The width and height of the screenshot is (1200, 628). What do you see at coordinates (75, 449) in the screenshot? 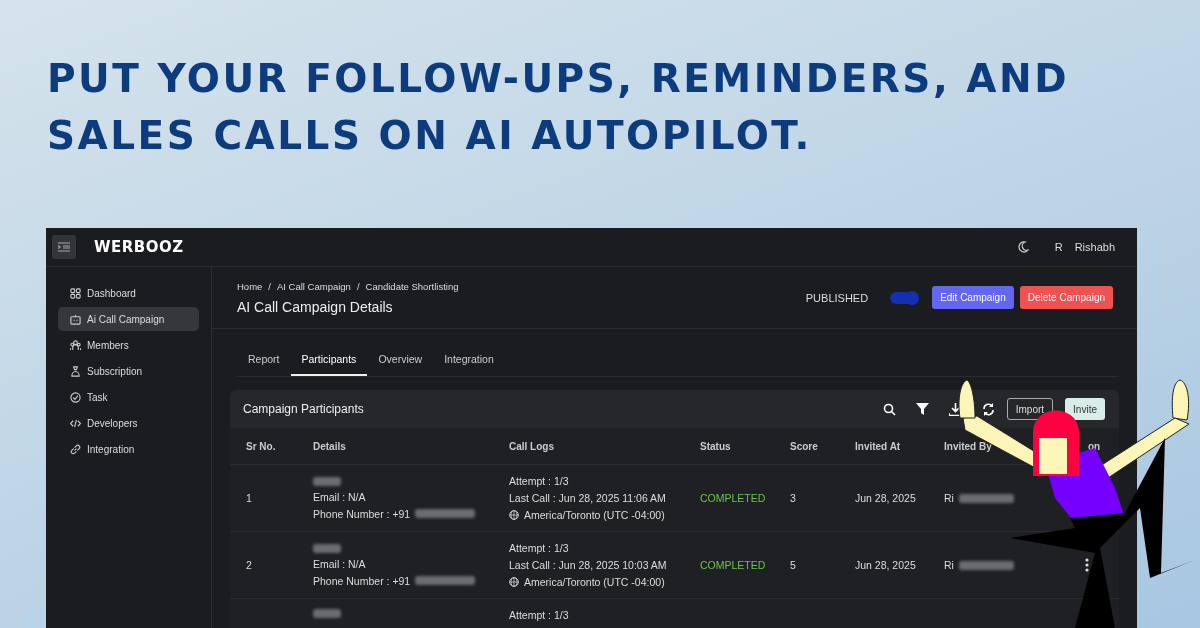
I see `link-icon` at bounding box center [75, 449].